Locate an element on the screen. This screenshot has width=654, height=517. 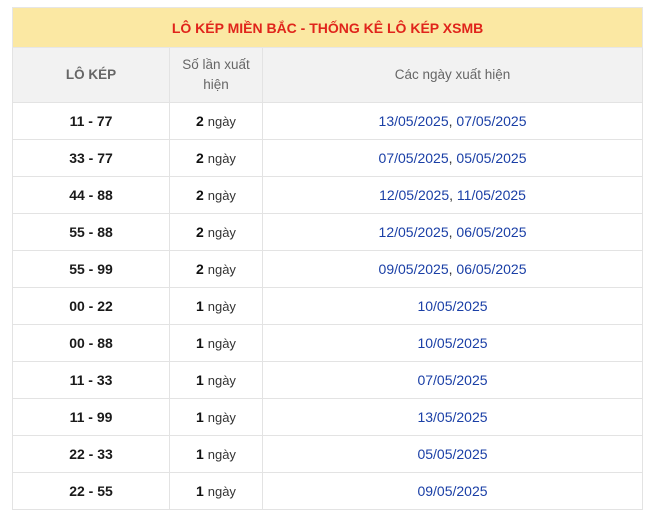
pair-cell: 55 - 88 is located at coordinates (91, 232).